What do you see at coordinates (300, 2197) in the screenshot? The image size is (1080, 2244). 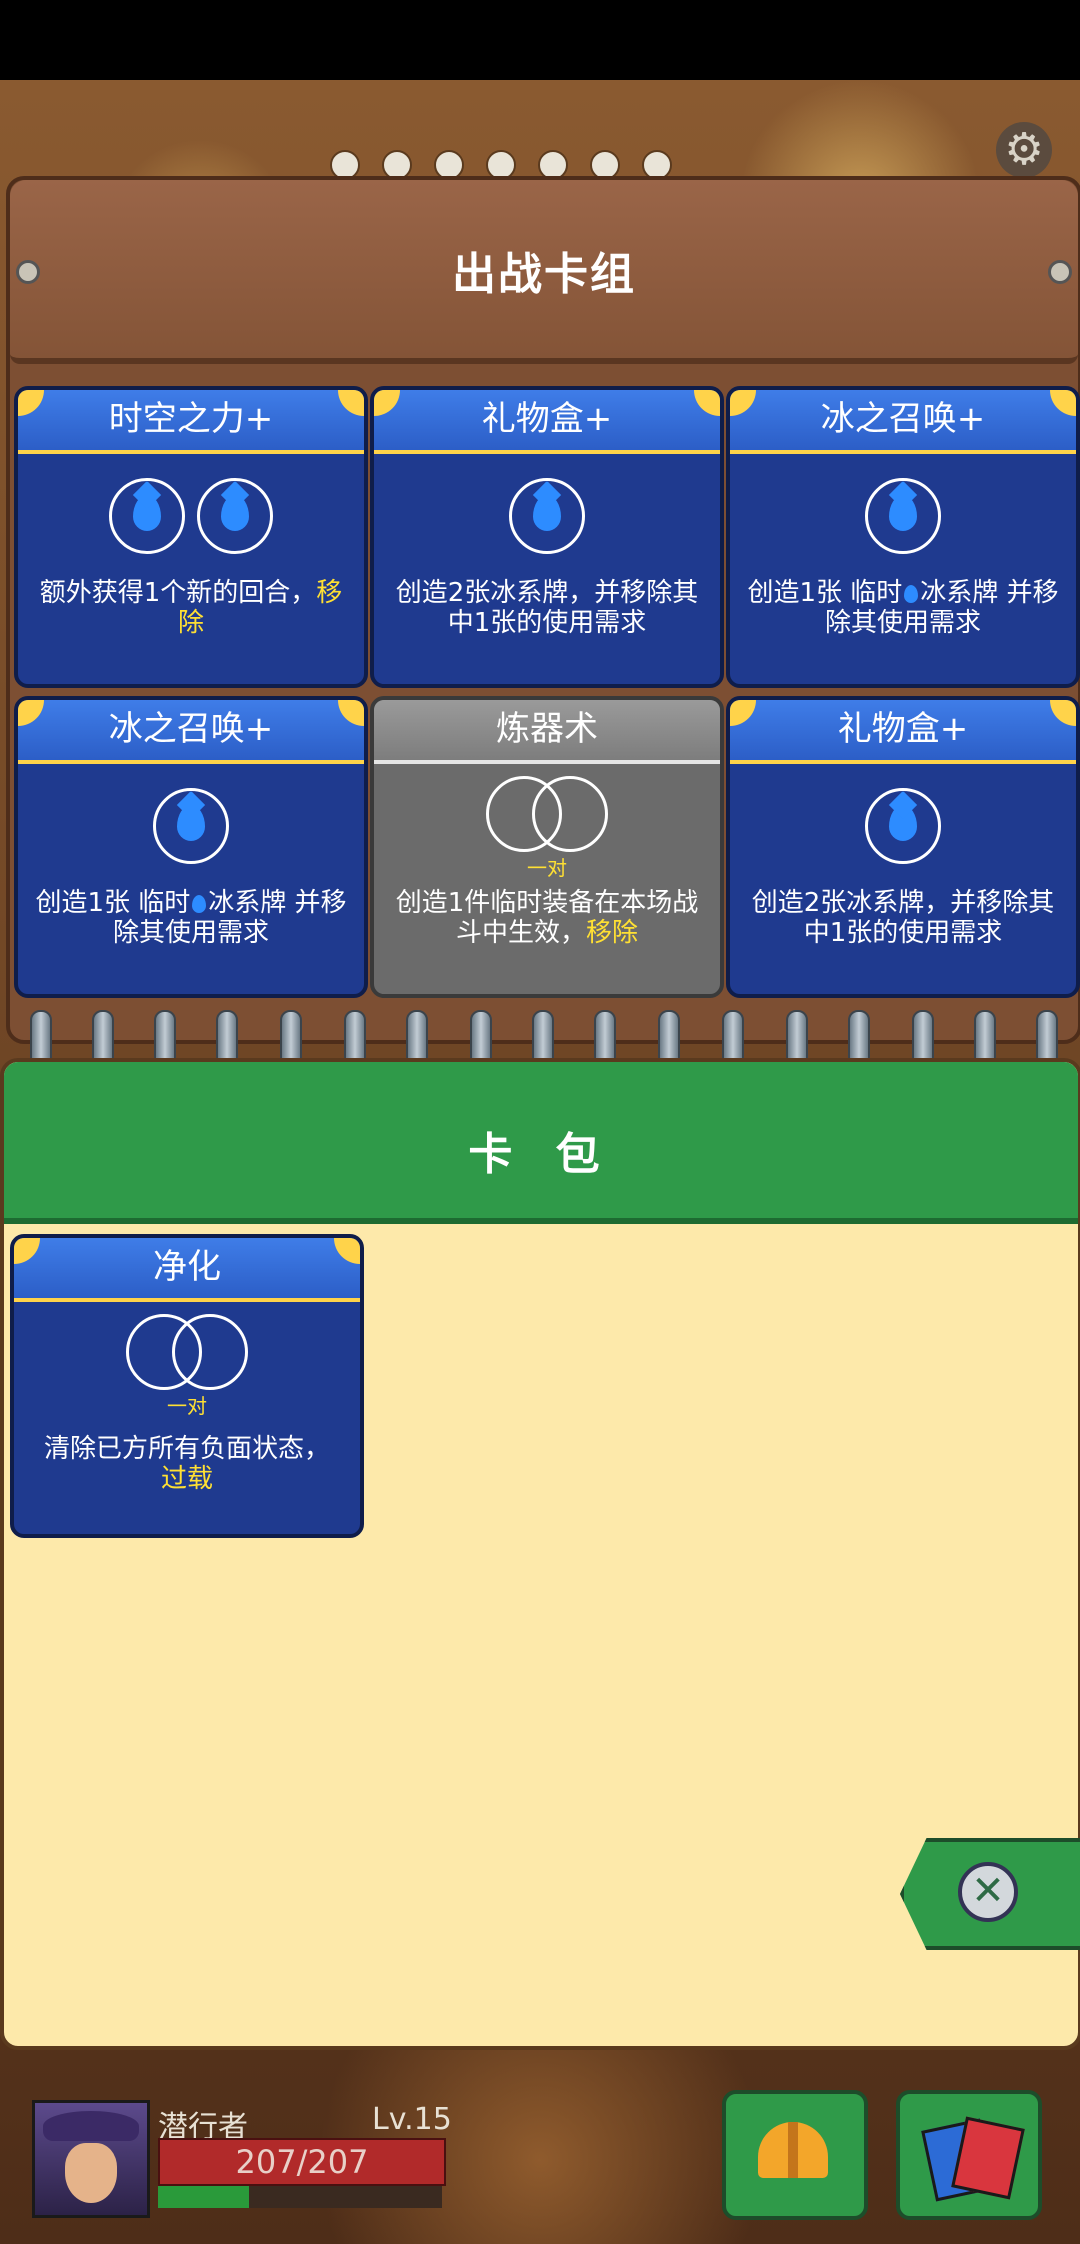 I see `xp-bar` at bounding box center [300, 2197].